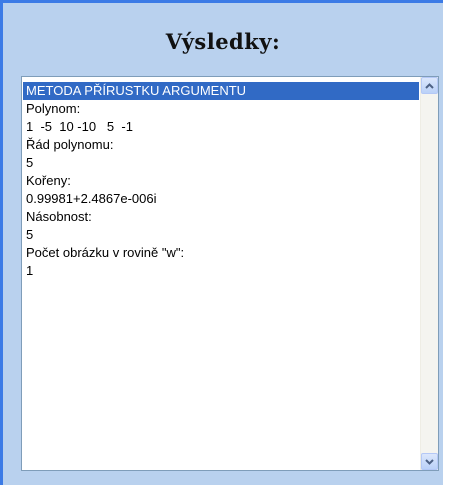 Image resolution: width=451 pixels, height=485 pixels. I want to click on chevron-down-icon, so click(429, 461).